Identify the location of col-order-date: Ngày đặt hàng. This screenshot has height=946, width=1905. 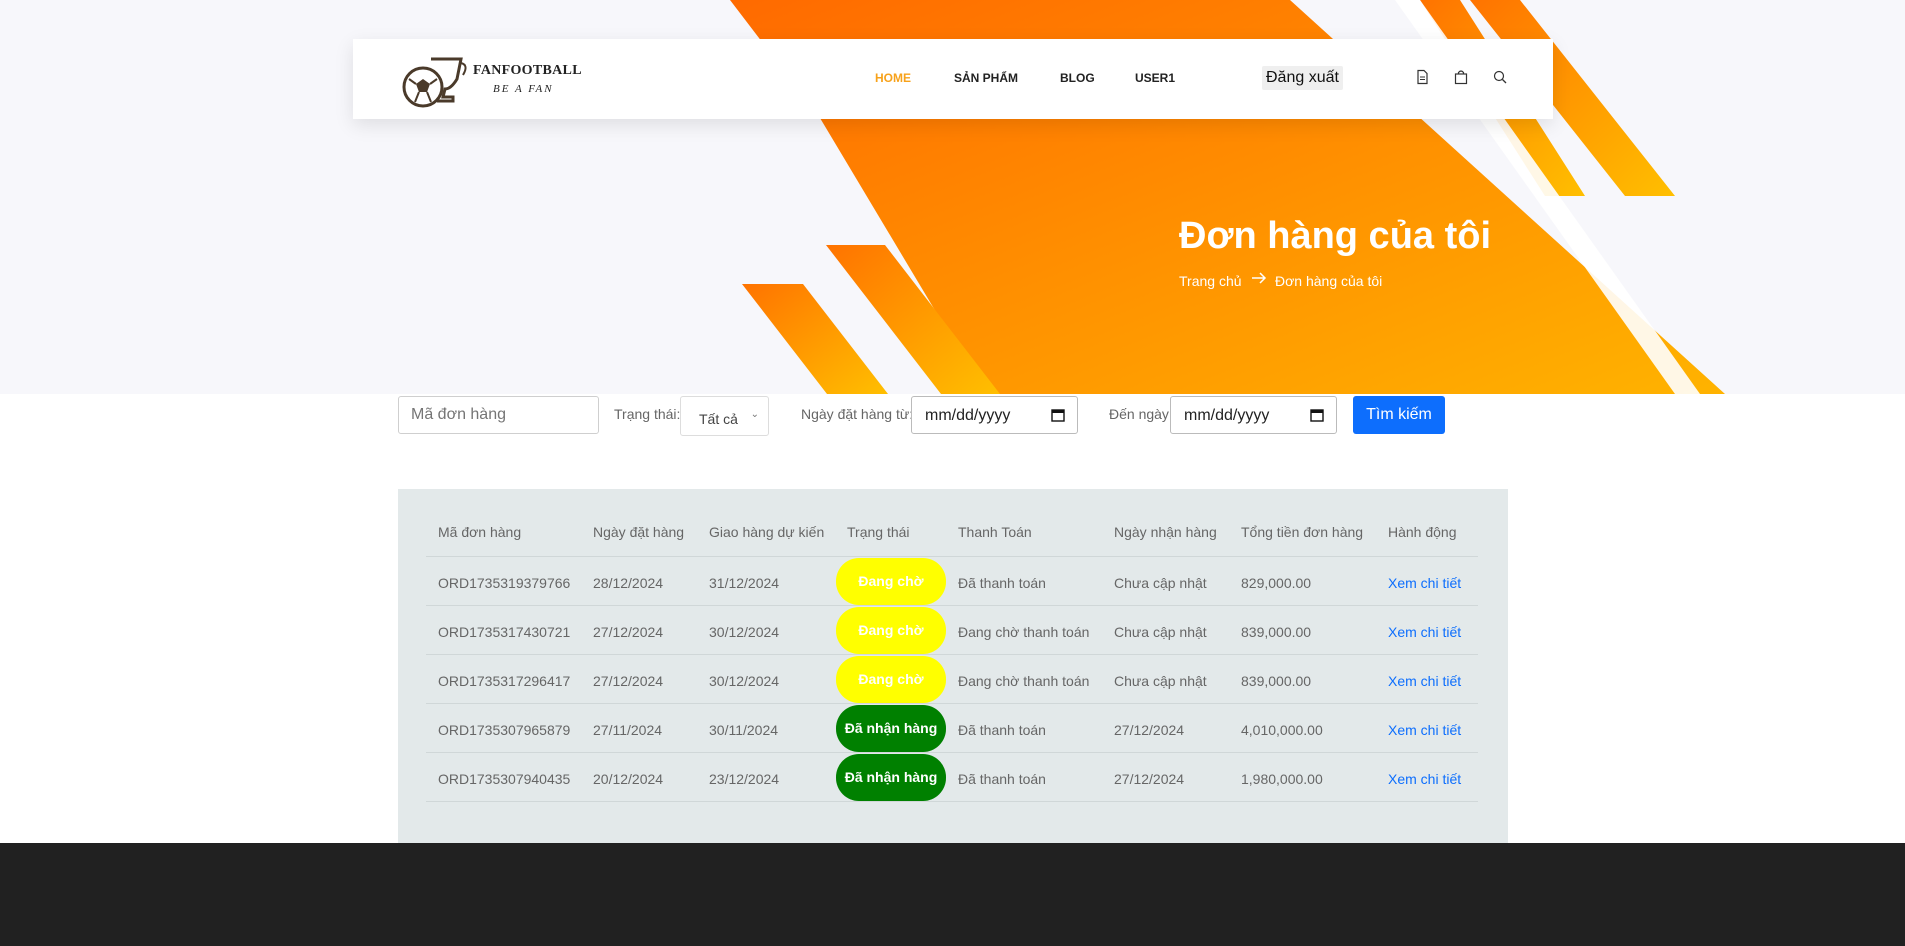
(639, 532).